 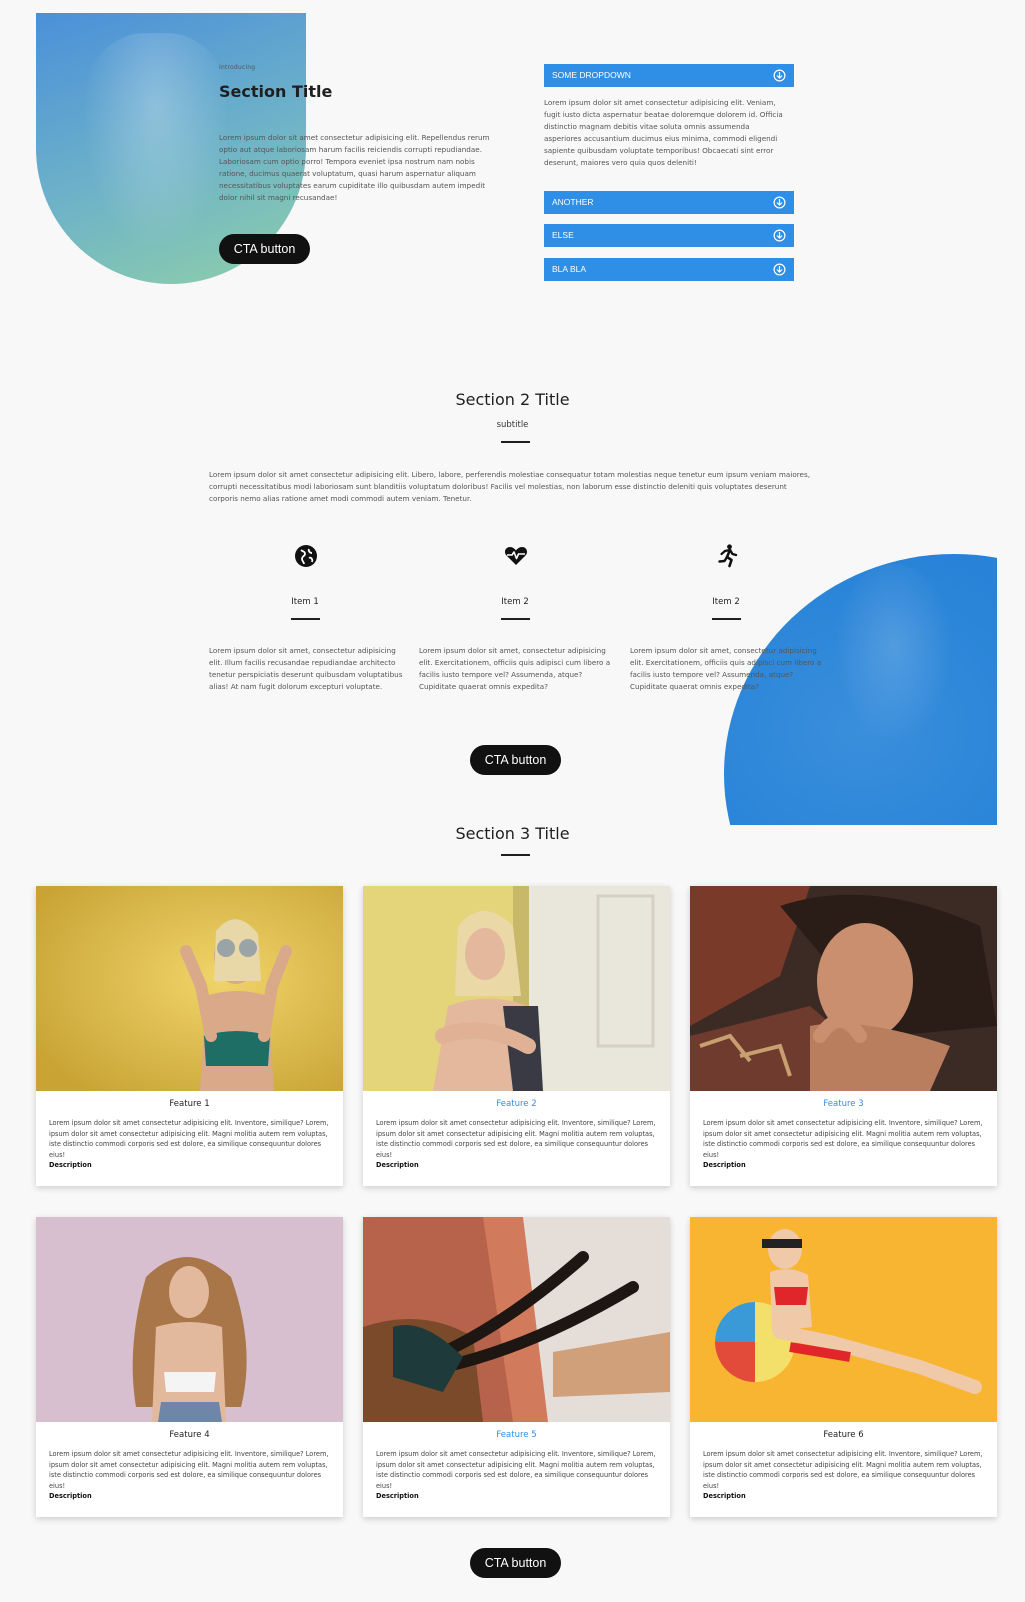 What do you see at coordinates (189, 1319) in the screenshot?
I see `feature-4-photo` at bounding box center [189, 1319].